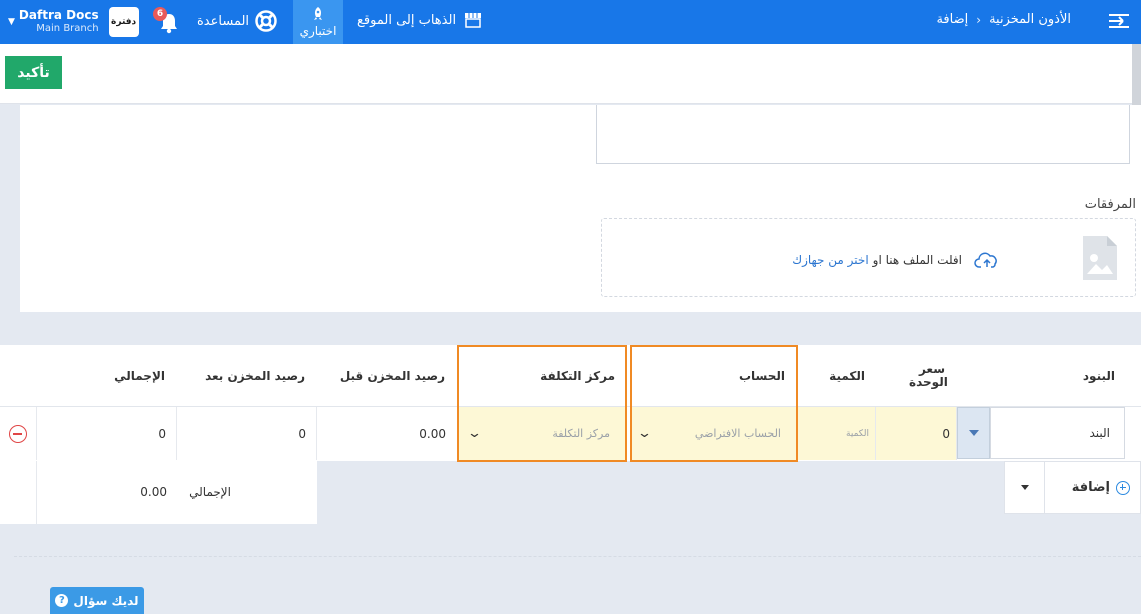  I want to click on question-icon: ?, so click(62, 600).